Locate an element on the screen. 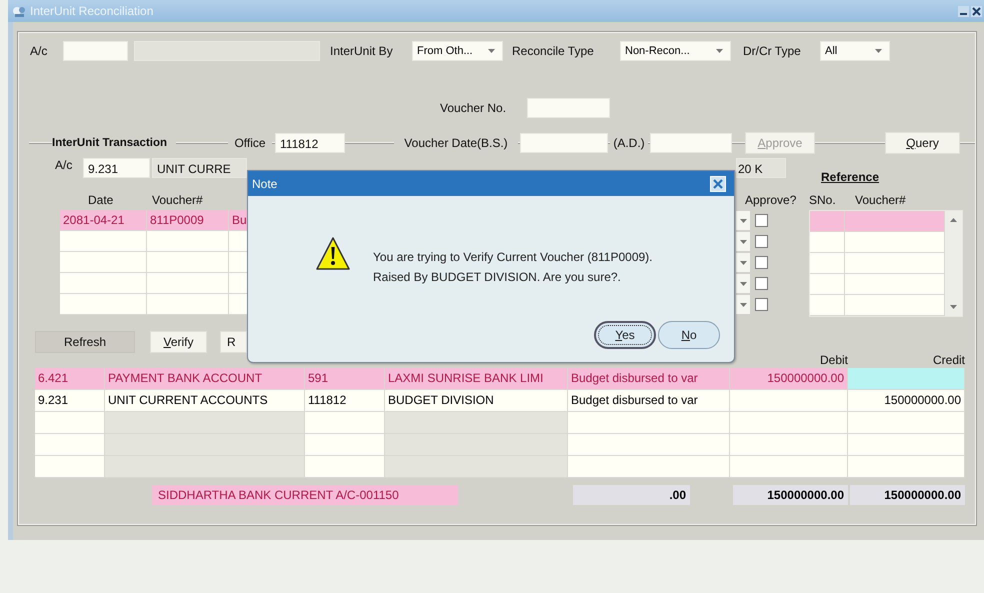 This screenshot has width=984, height=593. table-cell: 811P0009 is located at coordinates (188, 220).